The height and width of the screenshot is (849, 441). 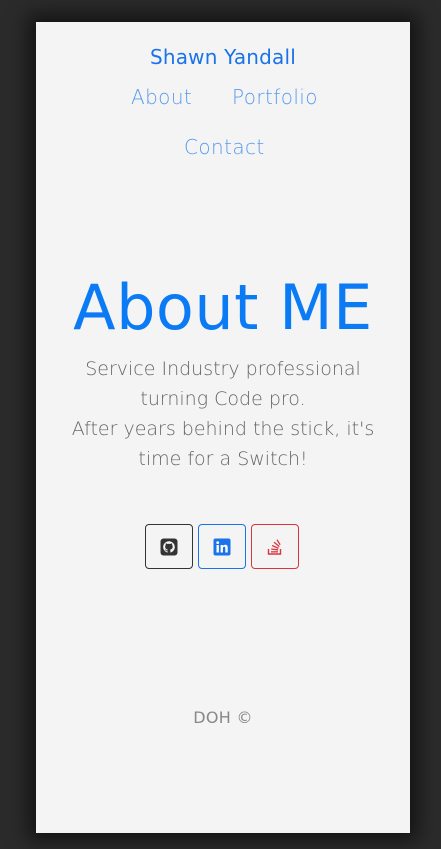 I want to click on hero-title: About ME, so click(x=223, y=307).